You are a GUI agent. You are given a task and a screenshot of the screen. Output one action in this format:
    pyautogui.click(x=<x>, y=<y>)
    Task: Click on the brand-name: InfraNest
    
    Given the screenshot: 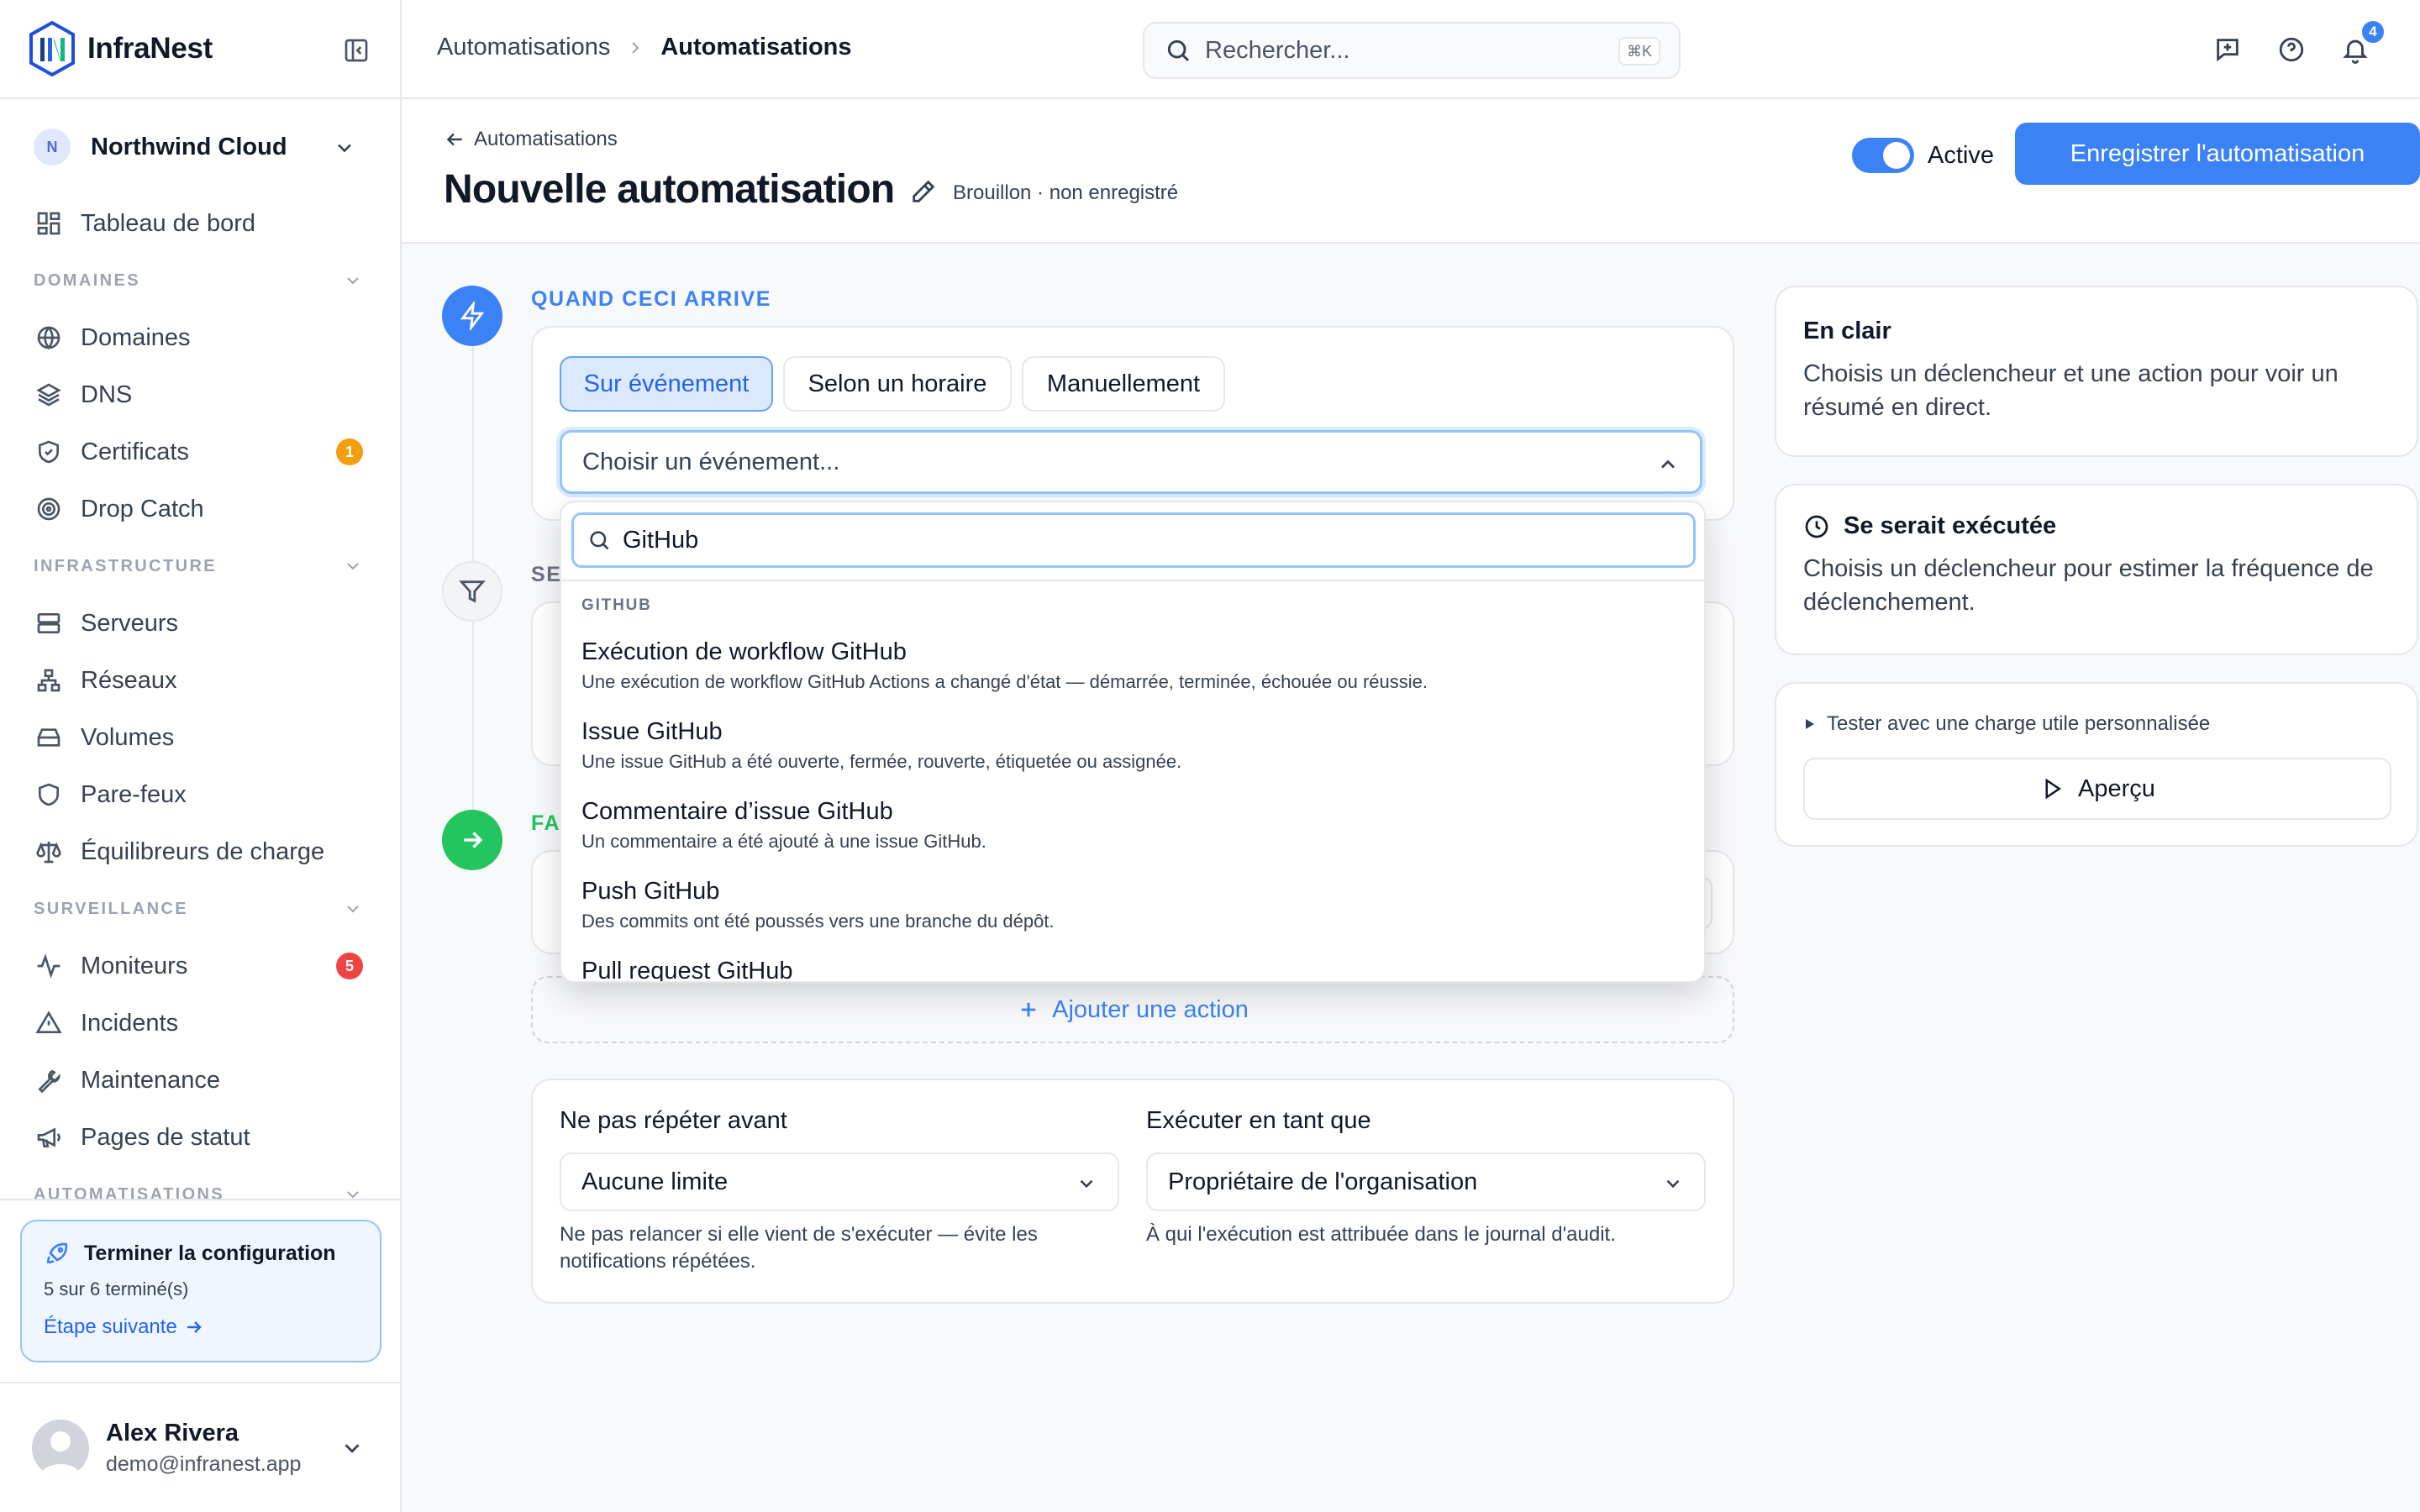 What is the action you would take?
    pyautogui.click(x=150, y=48)
    